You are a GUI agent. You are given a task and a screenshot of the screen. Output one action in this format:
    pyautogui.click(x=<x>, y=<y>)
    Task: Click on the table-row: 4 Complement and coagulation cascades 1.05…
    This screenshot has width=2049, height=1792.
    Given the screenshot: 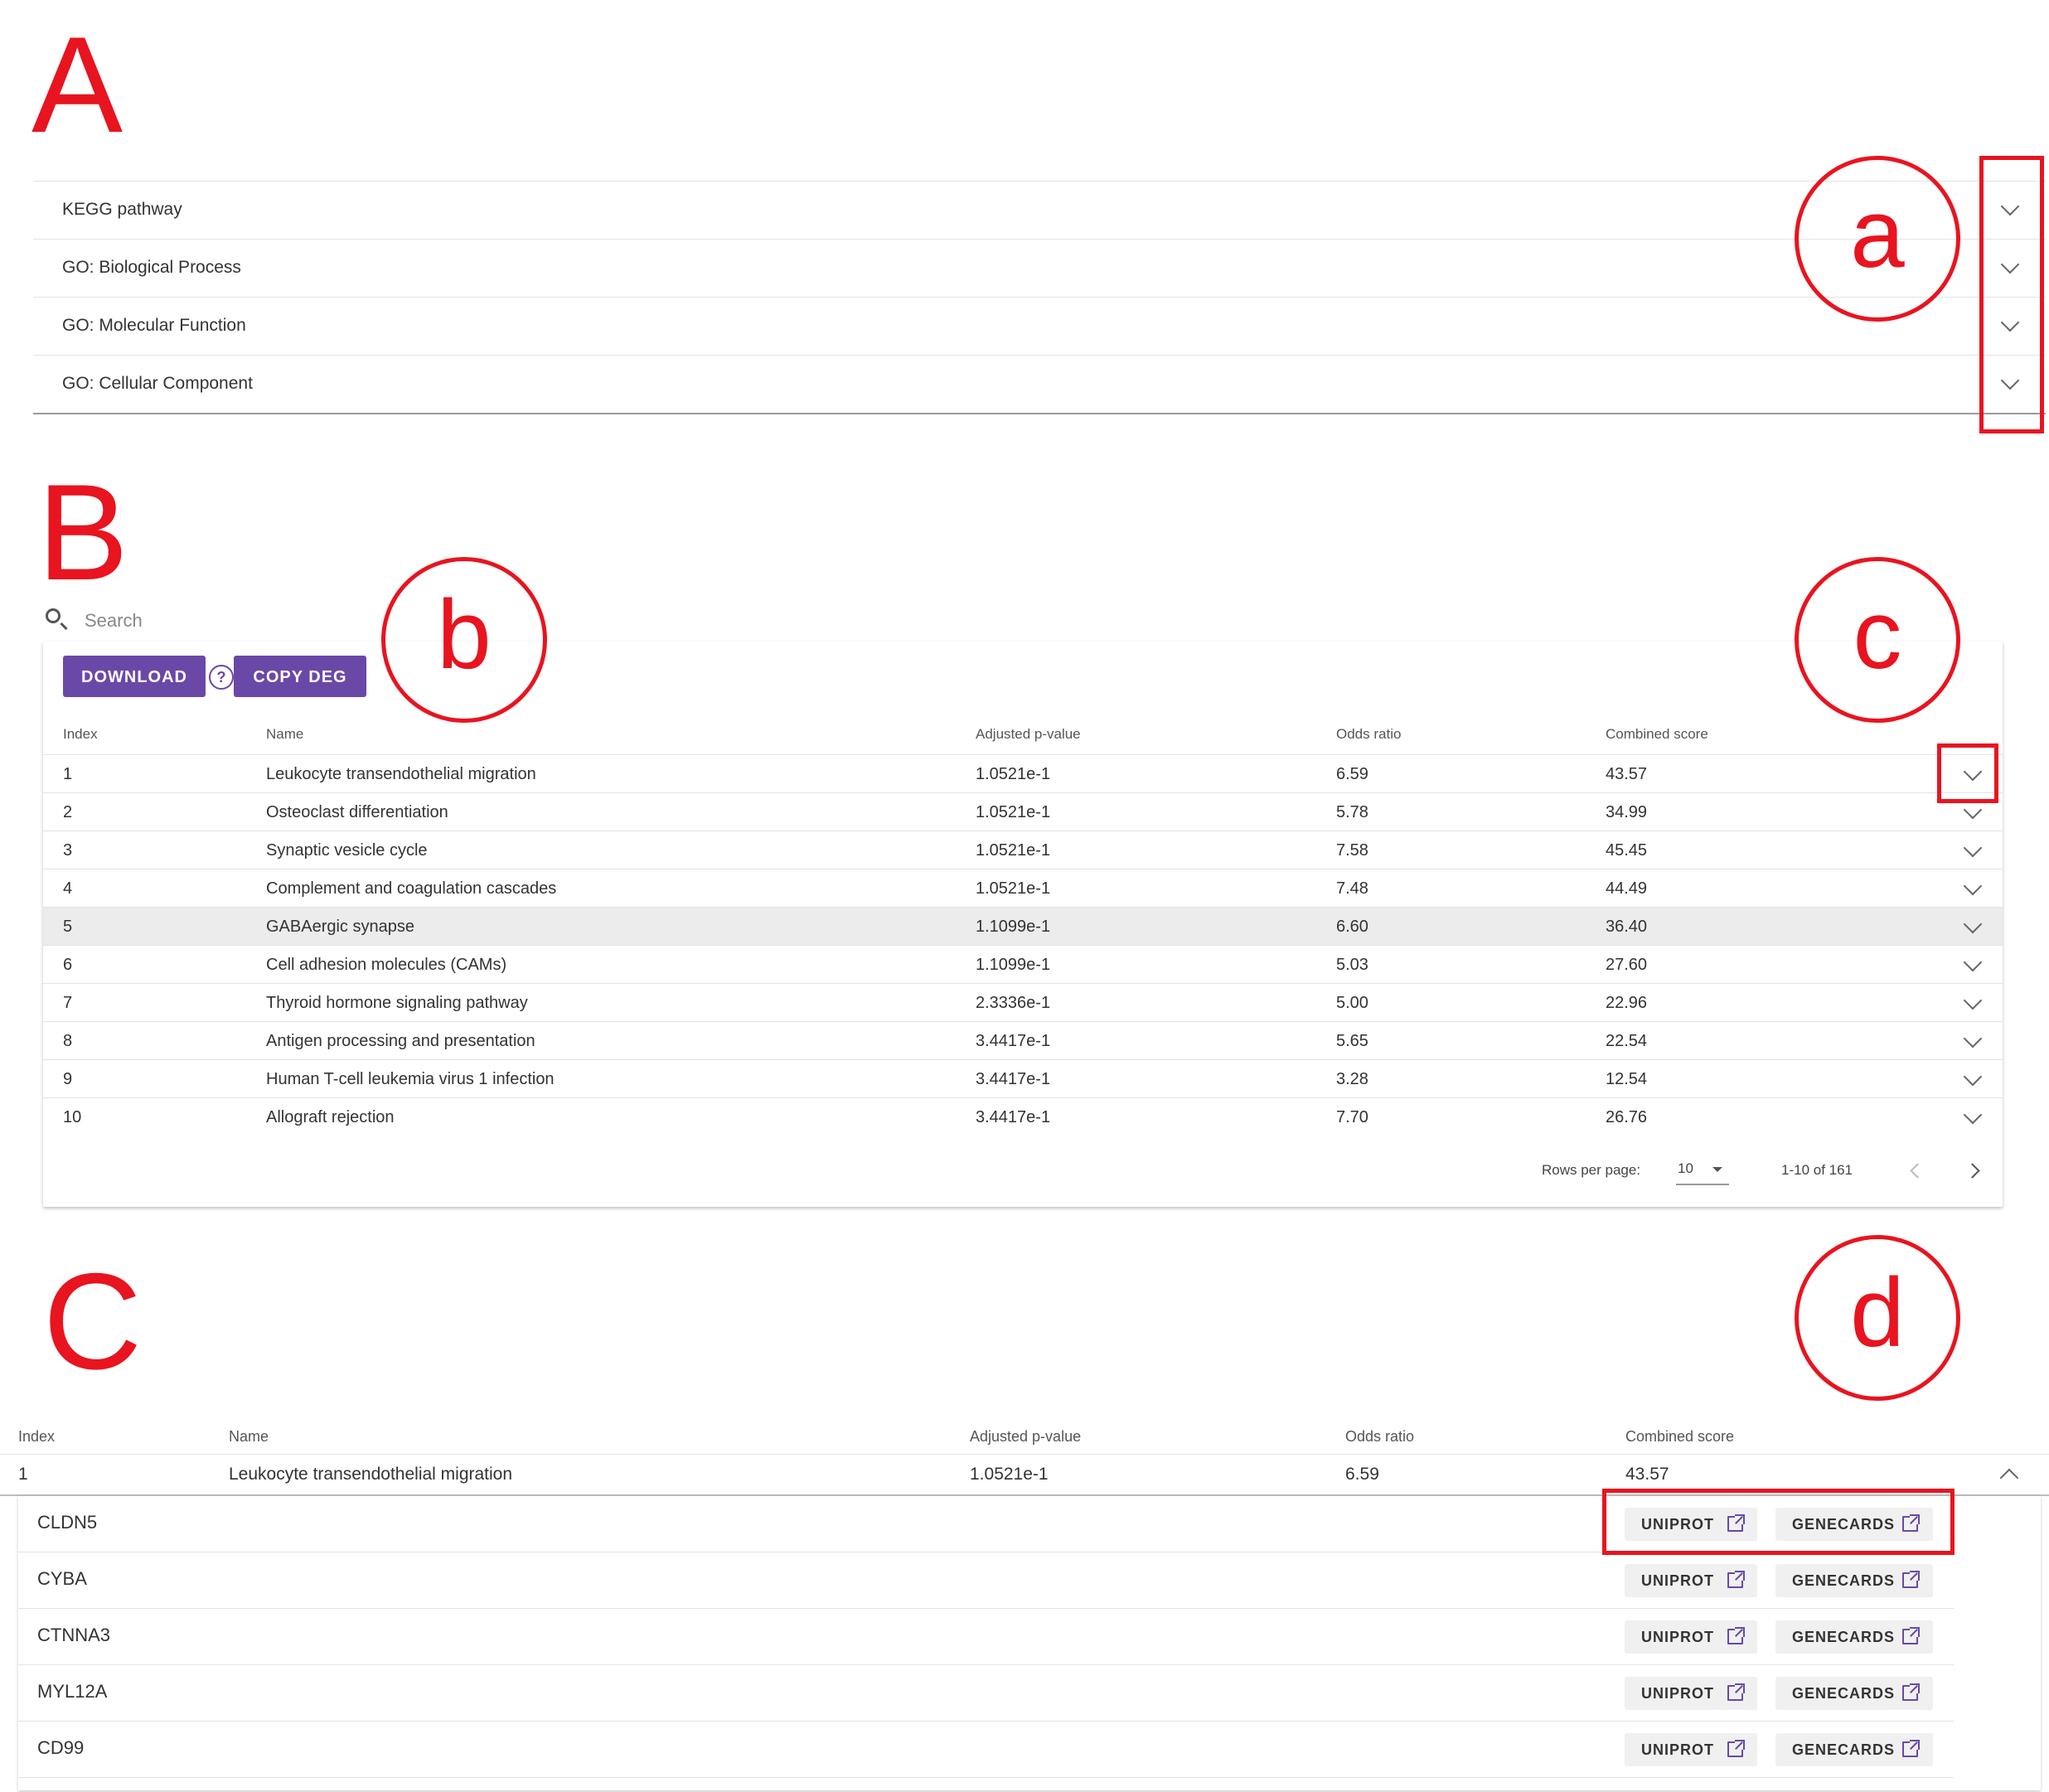 What is the action you would take?
    pyautogui.click(x=1023, y=888)
    